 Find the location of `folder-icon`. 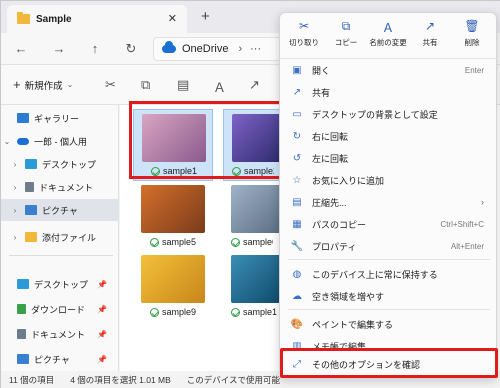

folder-icon is located at coordinates (23, 18).